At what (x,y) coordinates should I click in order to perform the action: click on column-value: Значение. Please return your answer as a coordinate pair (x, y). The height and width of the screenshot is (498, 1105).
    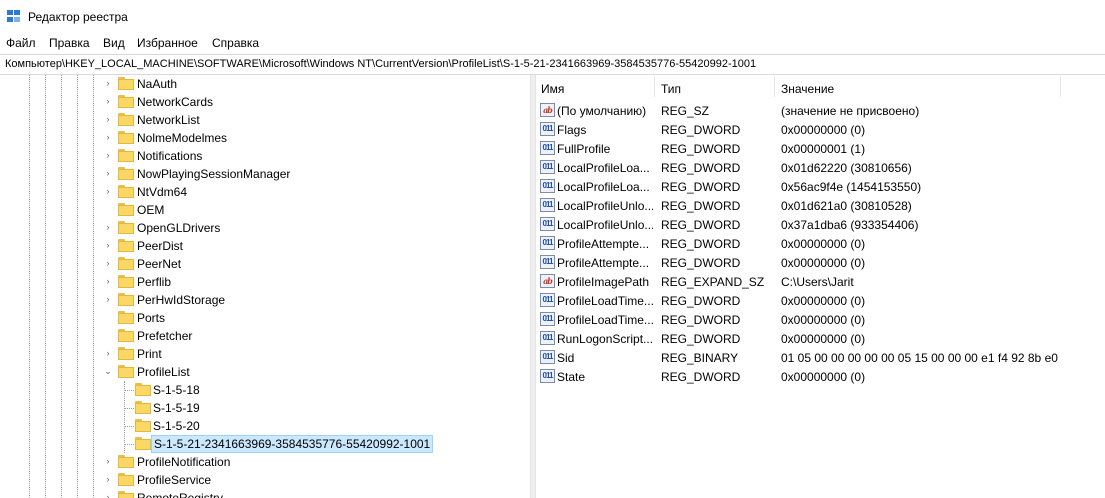
    Looking at the image, I should click on (917, 87).